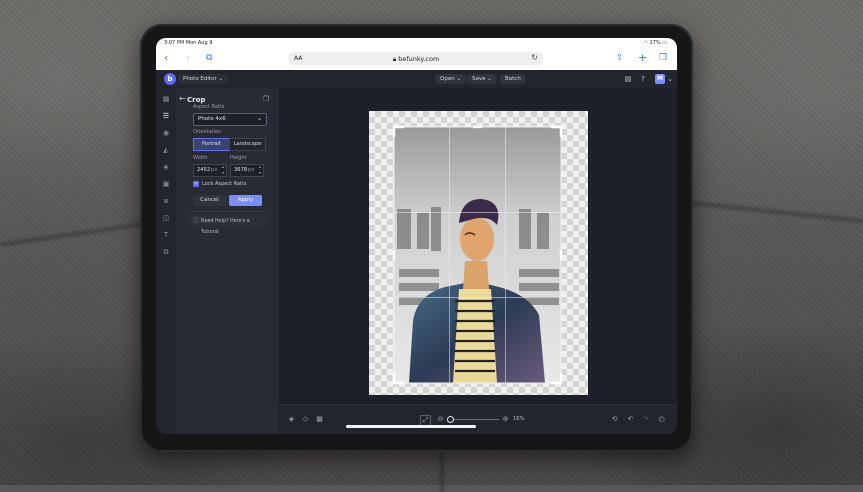  I want to click on open-menu-button: Open ⌄, so click(451, 79).